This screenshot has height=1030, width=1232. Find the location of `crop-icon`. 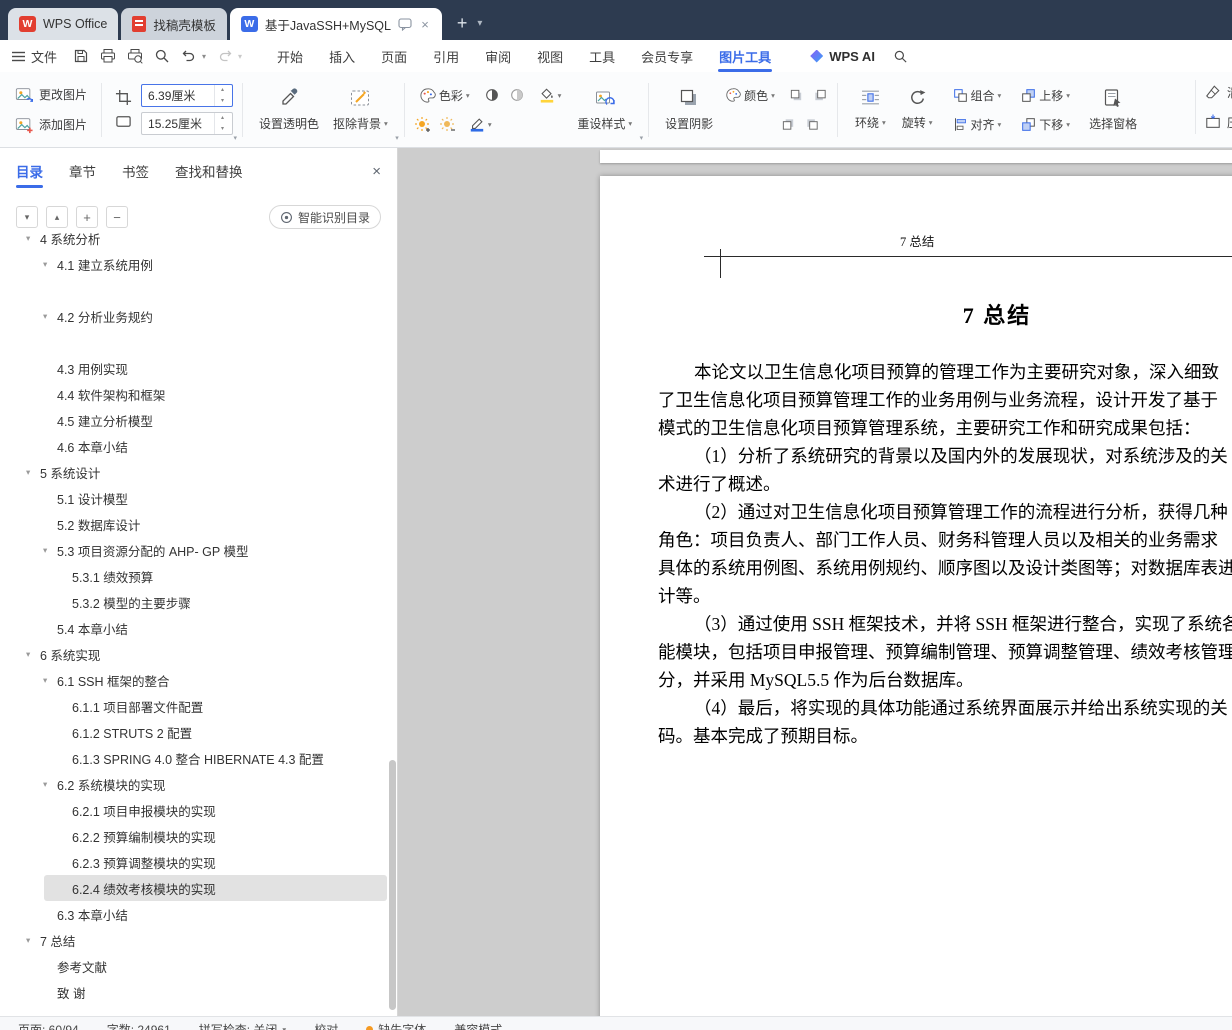

crop-icon is located at coordinates (123, 97).